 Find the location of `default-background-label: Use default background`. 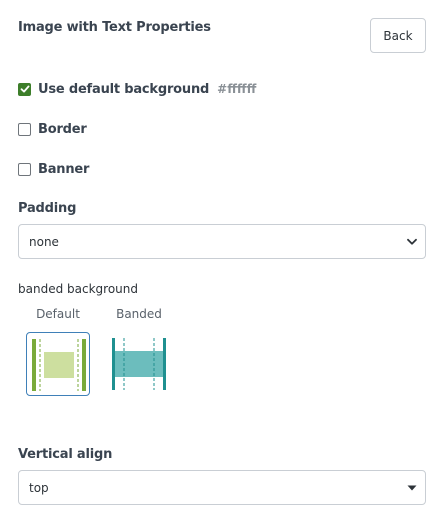

default-background-label: Use default background is located at coordinates (124, 89).